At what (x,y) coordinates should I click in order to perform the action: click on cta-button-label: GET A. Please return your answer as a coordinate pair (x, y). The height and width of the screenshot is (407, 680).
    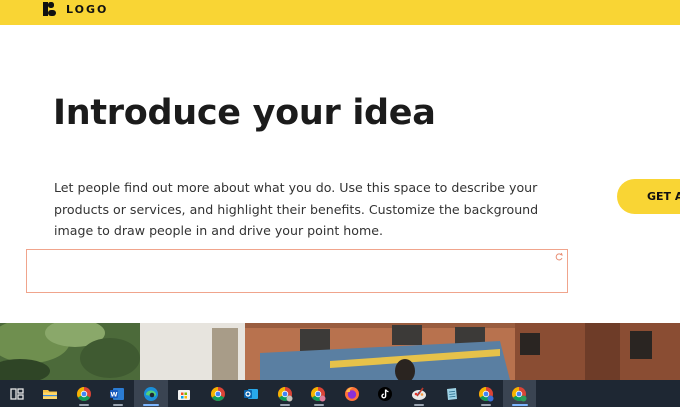
    Looking at the image, I should click on (663, 196).